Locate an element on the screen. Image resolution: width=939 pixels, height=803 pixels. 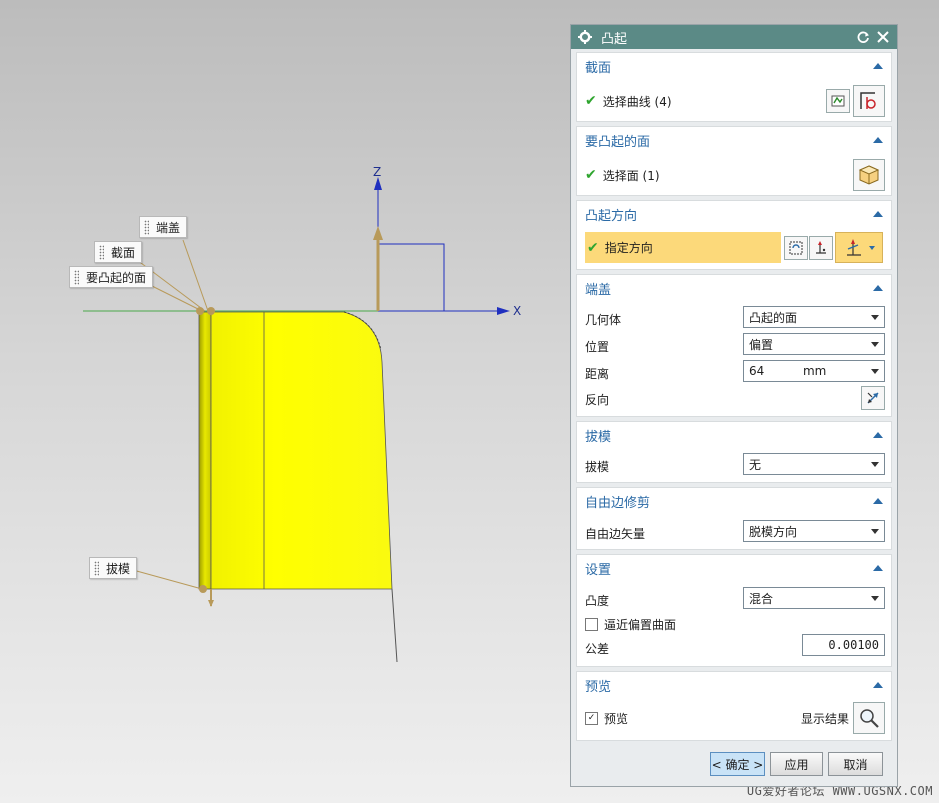
approx-offset-row: 逼近偏置曲面 is located at coordinates (735, 624).